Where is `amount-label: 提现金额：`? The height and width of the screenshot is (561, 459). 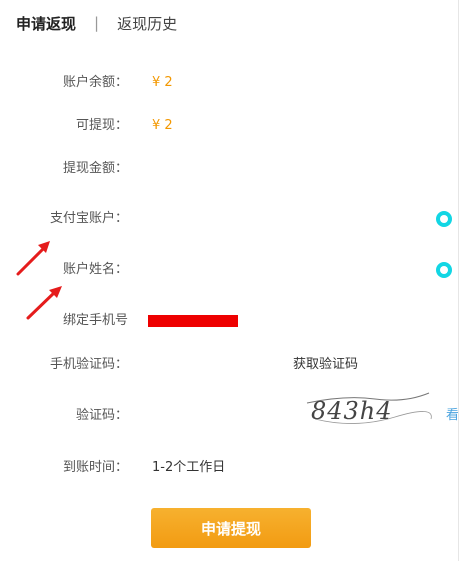
amount-label: 提现金额： is located at coordinates (95, 168).